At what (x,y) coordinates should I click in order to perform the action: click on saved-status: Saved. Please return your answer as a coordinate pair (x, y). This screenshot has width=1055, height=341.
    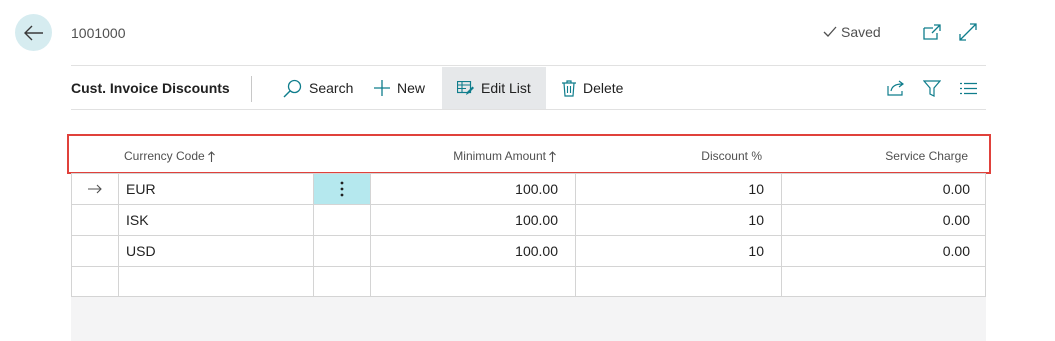
    Looking at the image, I should click on (852, 32).